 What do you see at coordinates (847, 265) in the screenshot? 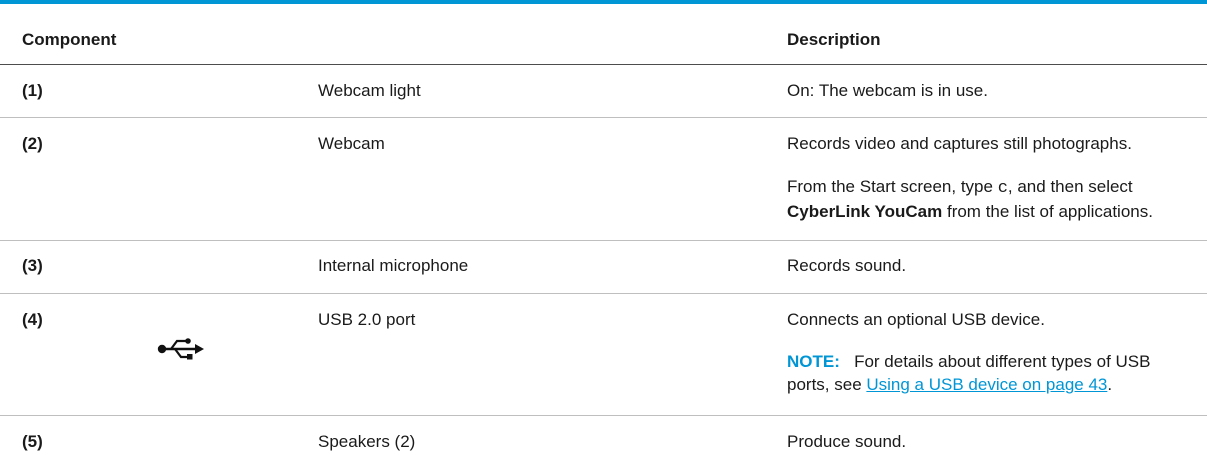
I see `component-description: Records sound.` at bounding box center [847, 265].